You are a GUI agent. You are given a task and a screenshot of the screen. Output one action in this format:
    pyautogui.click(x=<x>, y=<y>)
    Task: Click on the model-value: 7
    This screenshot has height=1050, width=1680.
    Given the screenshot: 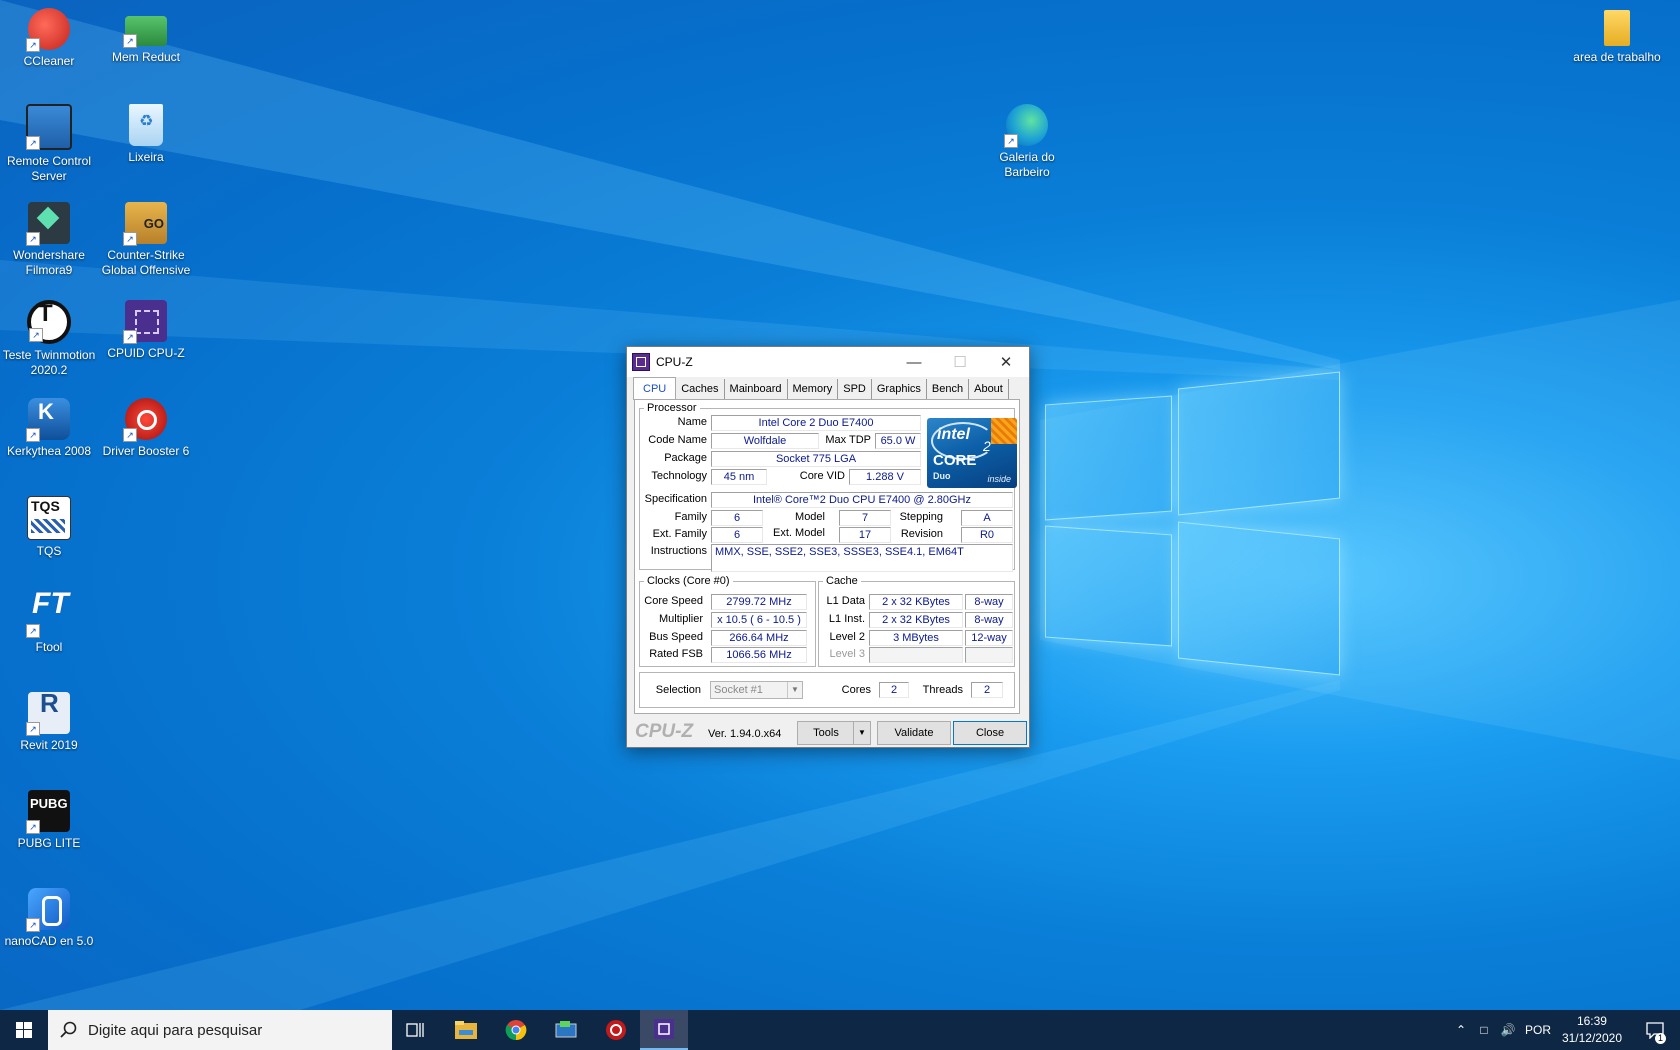 What is the action you would take?
    pyautogui.click(x=865, y=518)
    